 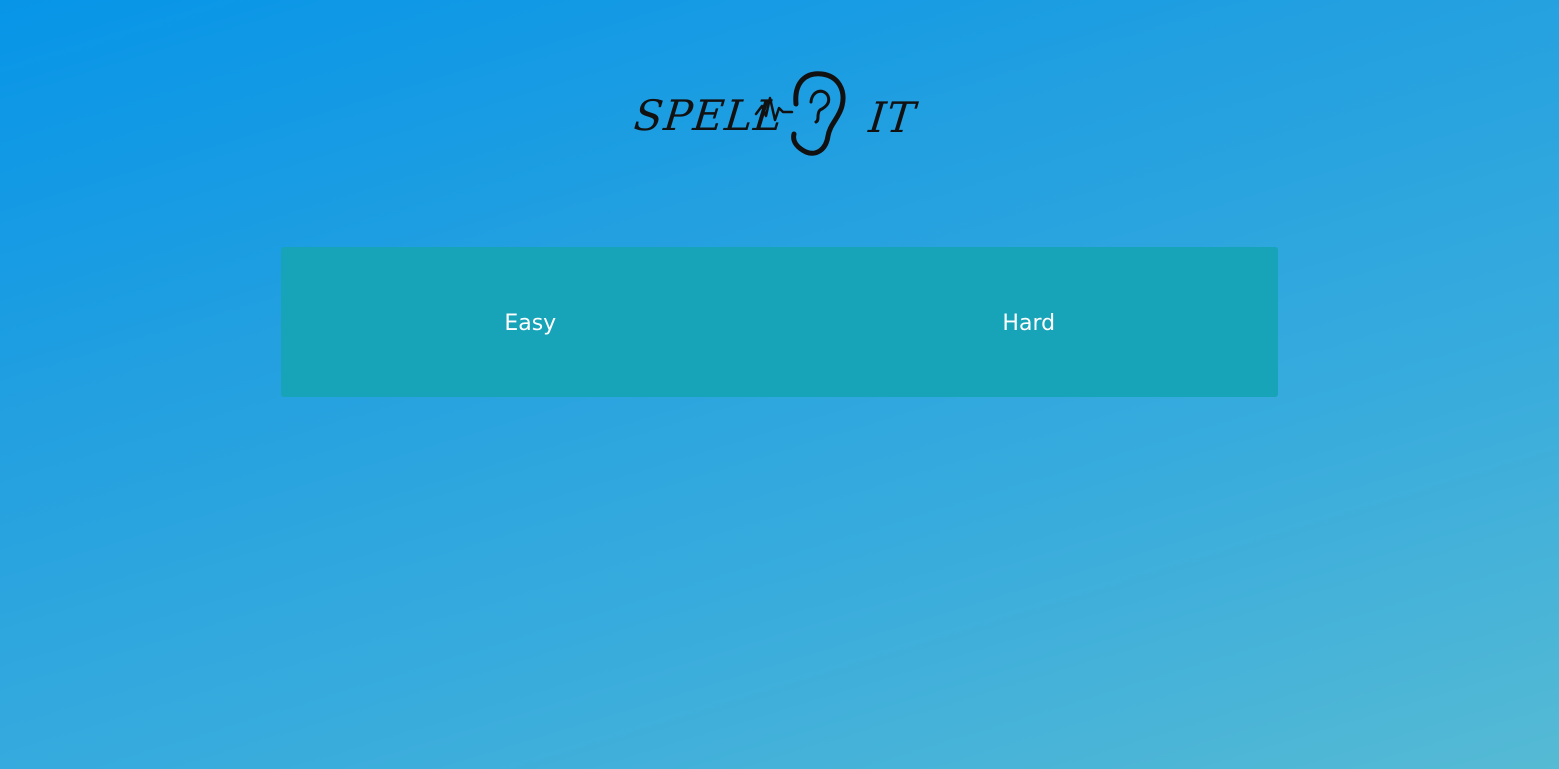 I want to click on hard-button: Hard, so click(x=1029, y=322).